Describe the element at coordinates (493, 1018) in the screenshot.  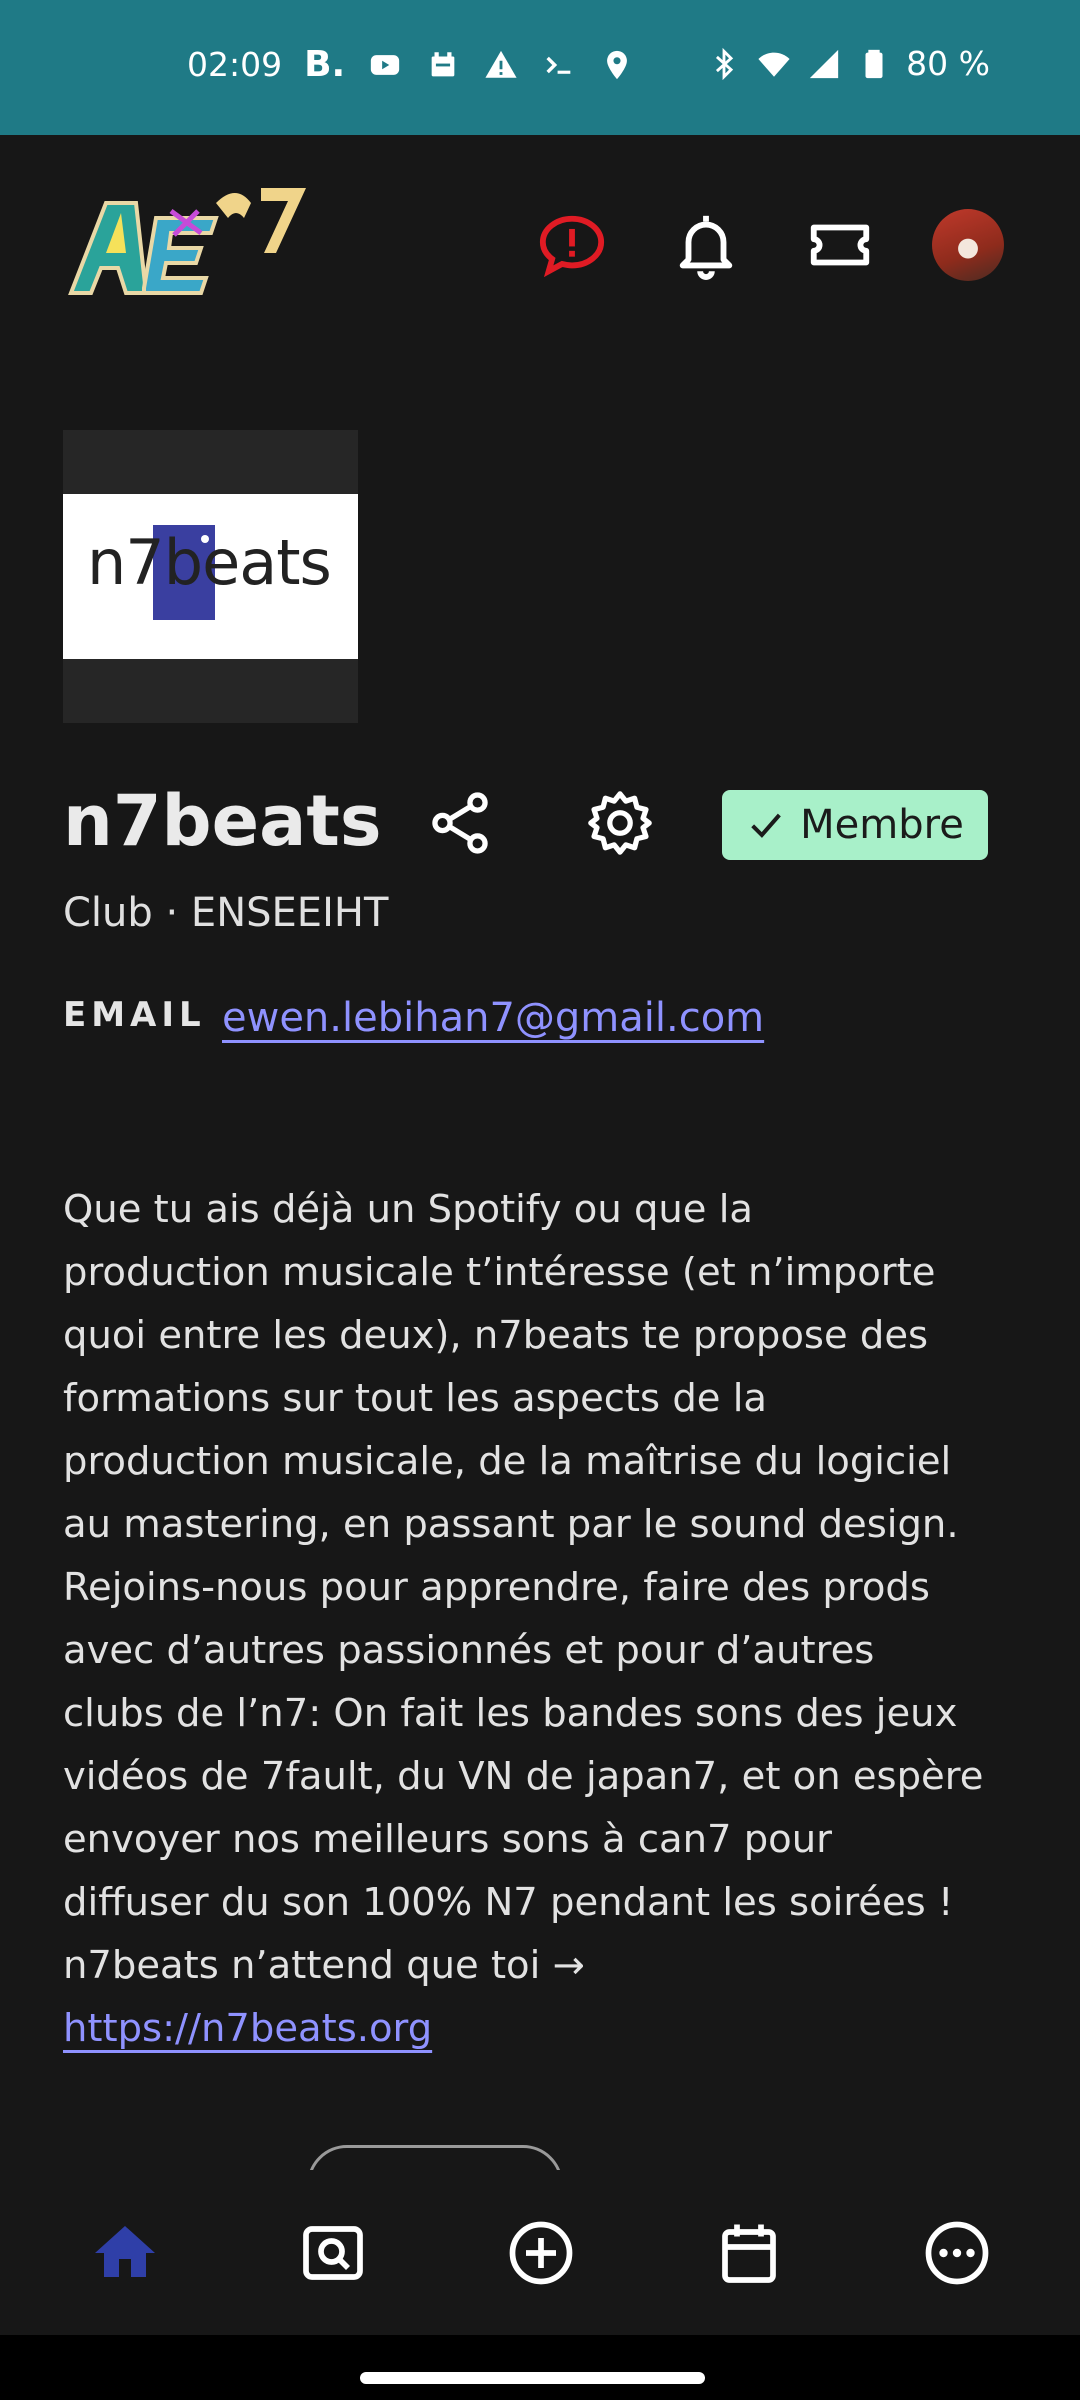
I see `email-link: ewen.lebihan7@gmail.com` at that location.